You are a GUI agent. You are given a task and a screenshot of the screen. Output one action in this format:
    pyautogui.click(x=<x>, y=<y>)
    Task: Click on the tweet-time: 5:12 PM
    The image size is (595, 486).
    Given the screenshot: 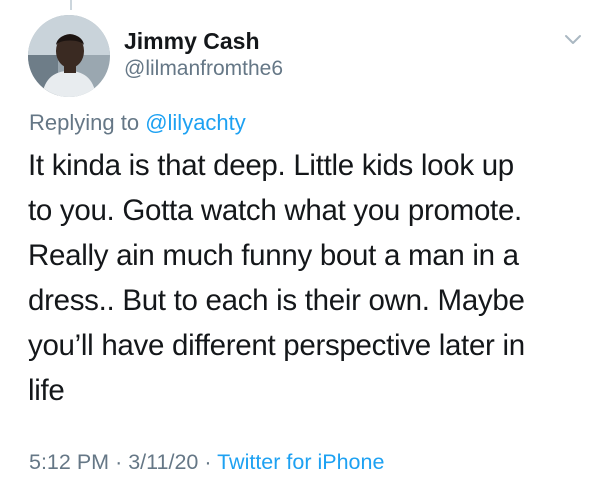 What is the action you would take?
    pyautogui.click(x=69, y=462)
    